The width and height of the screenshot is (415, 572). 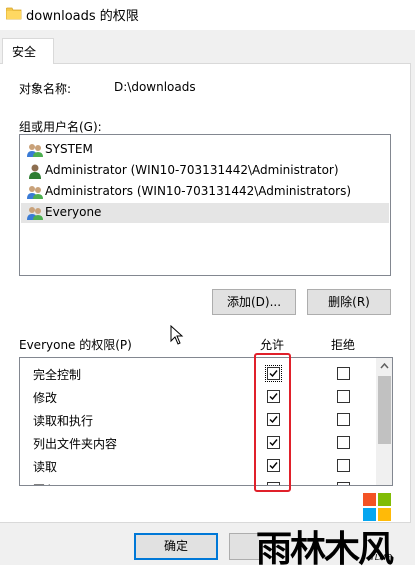 I want to click on watermark-logo: 雨林木风, so click(x=325, y=549).